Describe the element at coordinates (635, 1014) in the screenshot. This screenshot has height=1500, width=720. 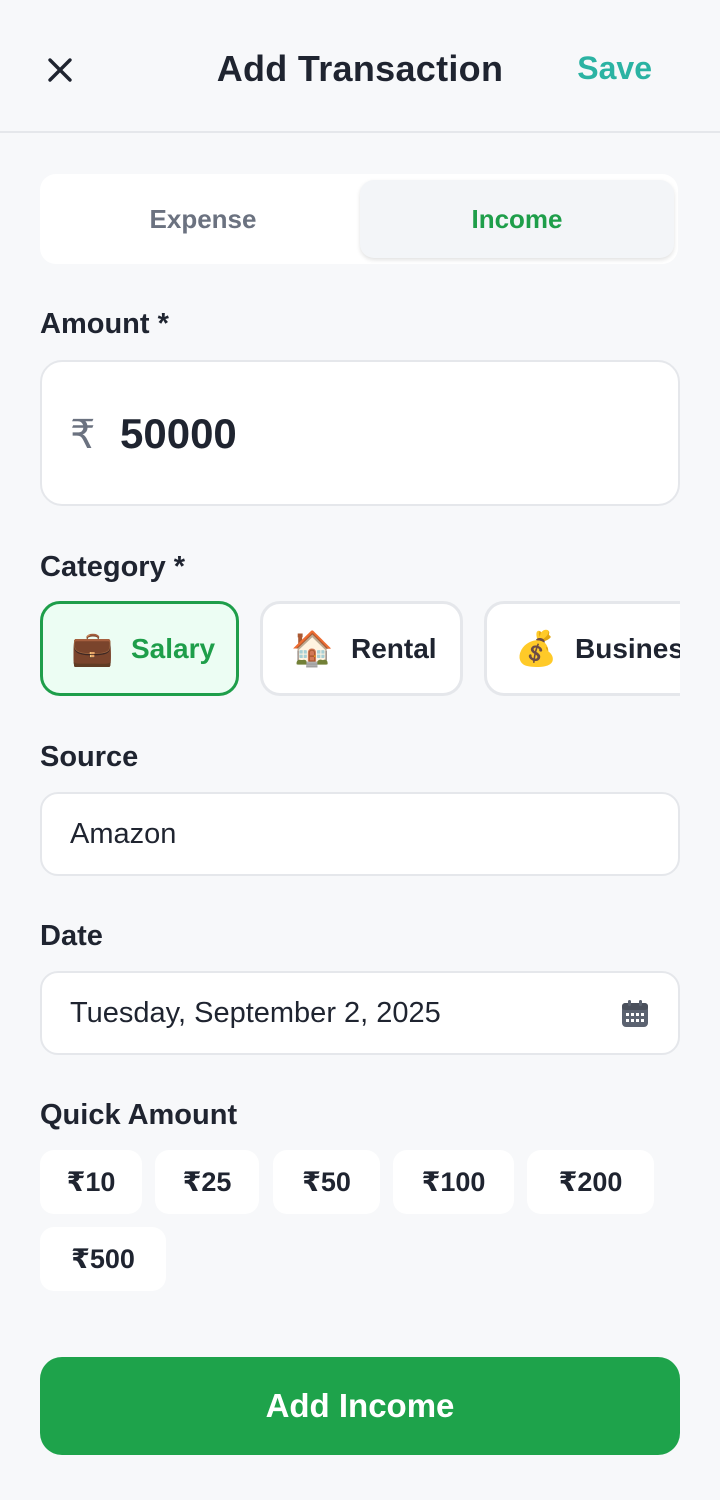
I see `calendar-icon` at that location.